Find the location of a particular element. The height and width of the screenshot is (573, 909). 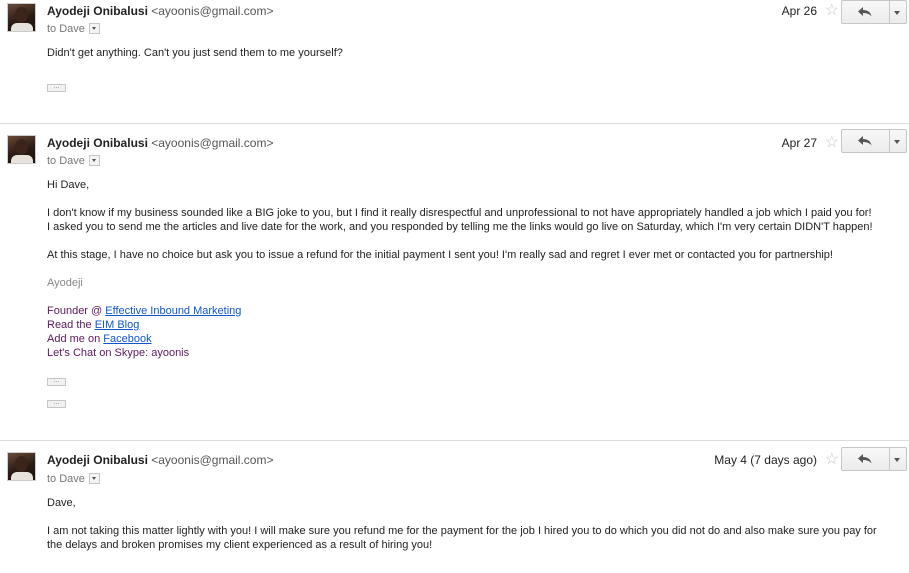

signature-founder-prefix: Founder @ is located at coordinates (76, 311).